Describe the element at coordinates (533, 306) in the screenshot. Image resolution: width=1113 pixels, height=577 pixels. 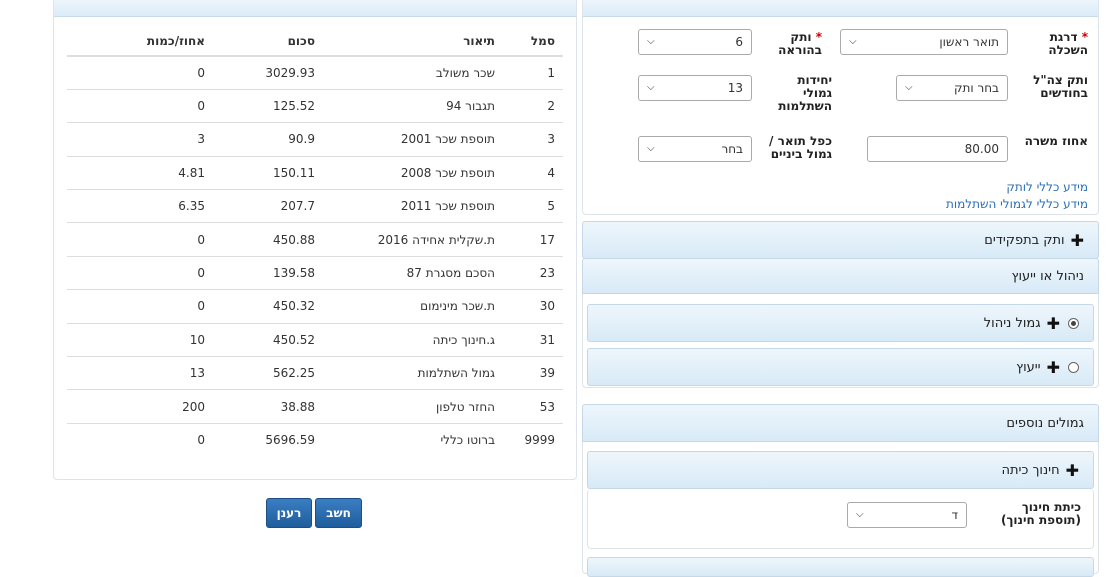
I see `table-cell: 30` at that location.